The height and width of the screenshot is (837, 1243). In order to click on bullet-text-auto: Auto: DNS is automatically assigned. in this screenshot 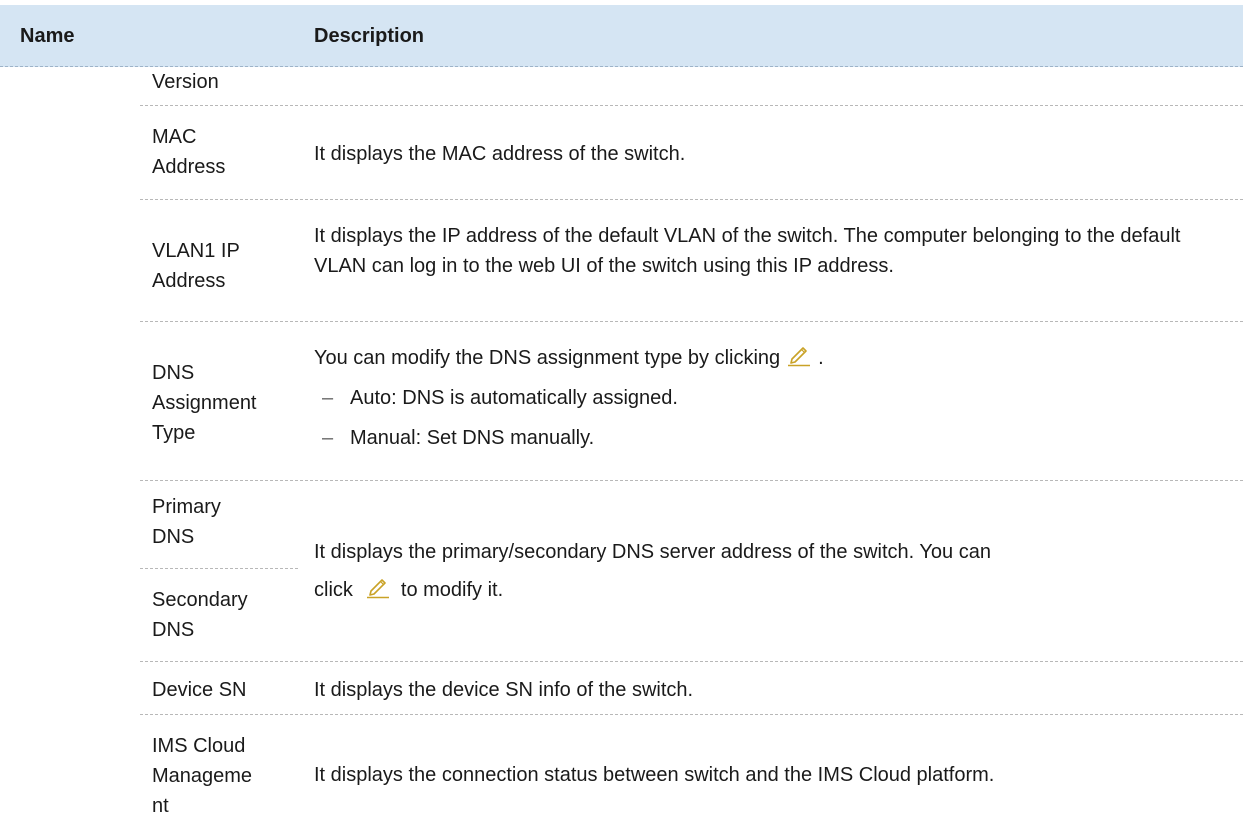, I will do `click(514, 398)`.